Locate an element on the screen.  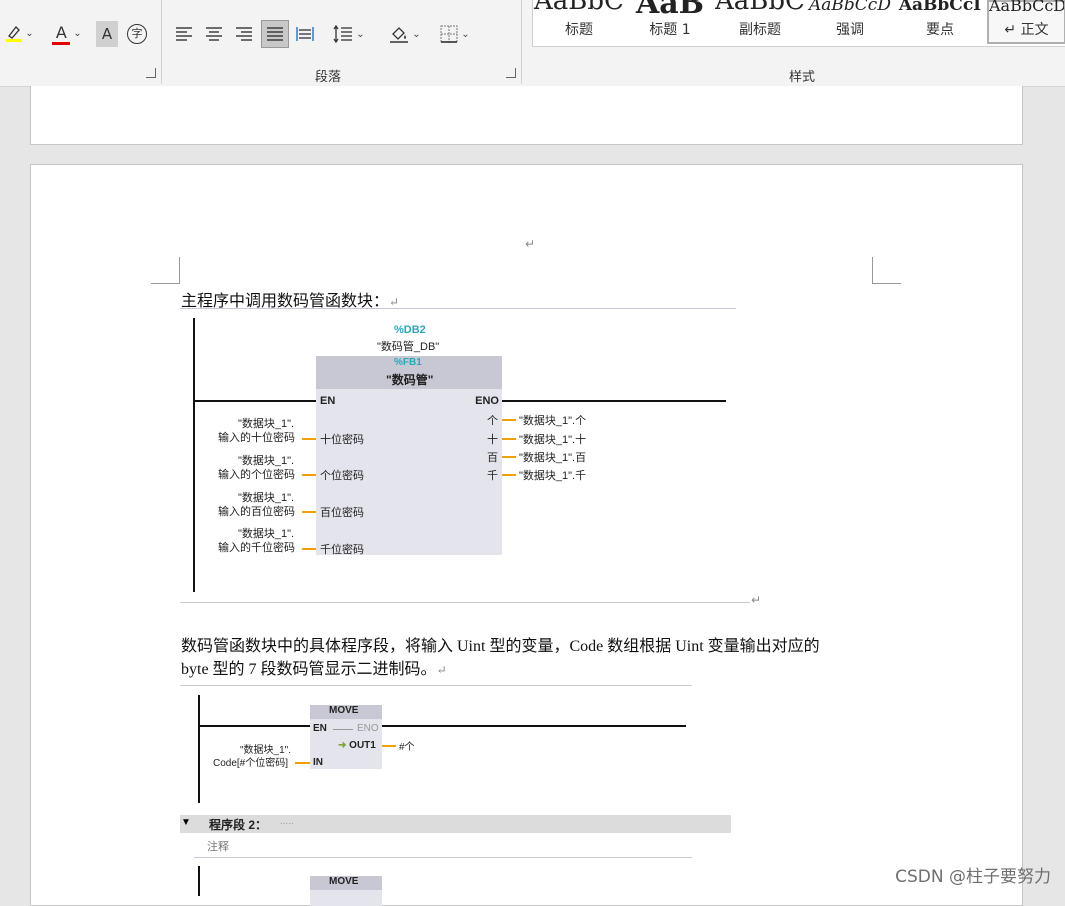
out-var: #个 is located at coordinates (407, 747).